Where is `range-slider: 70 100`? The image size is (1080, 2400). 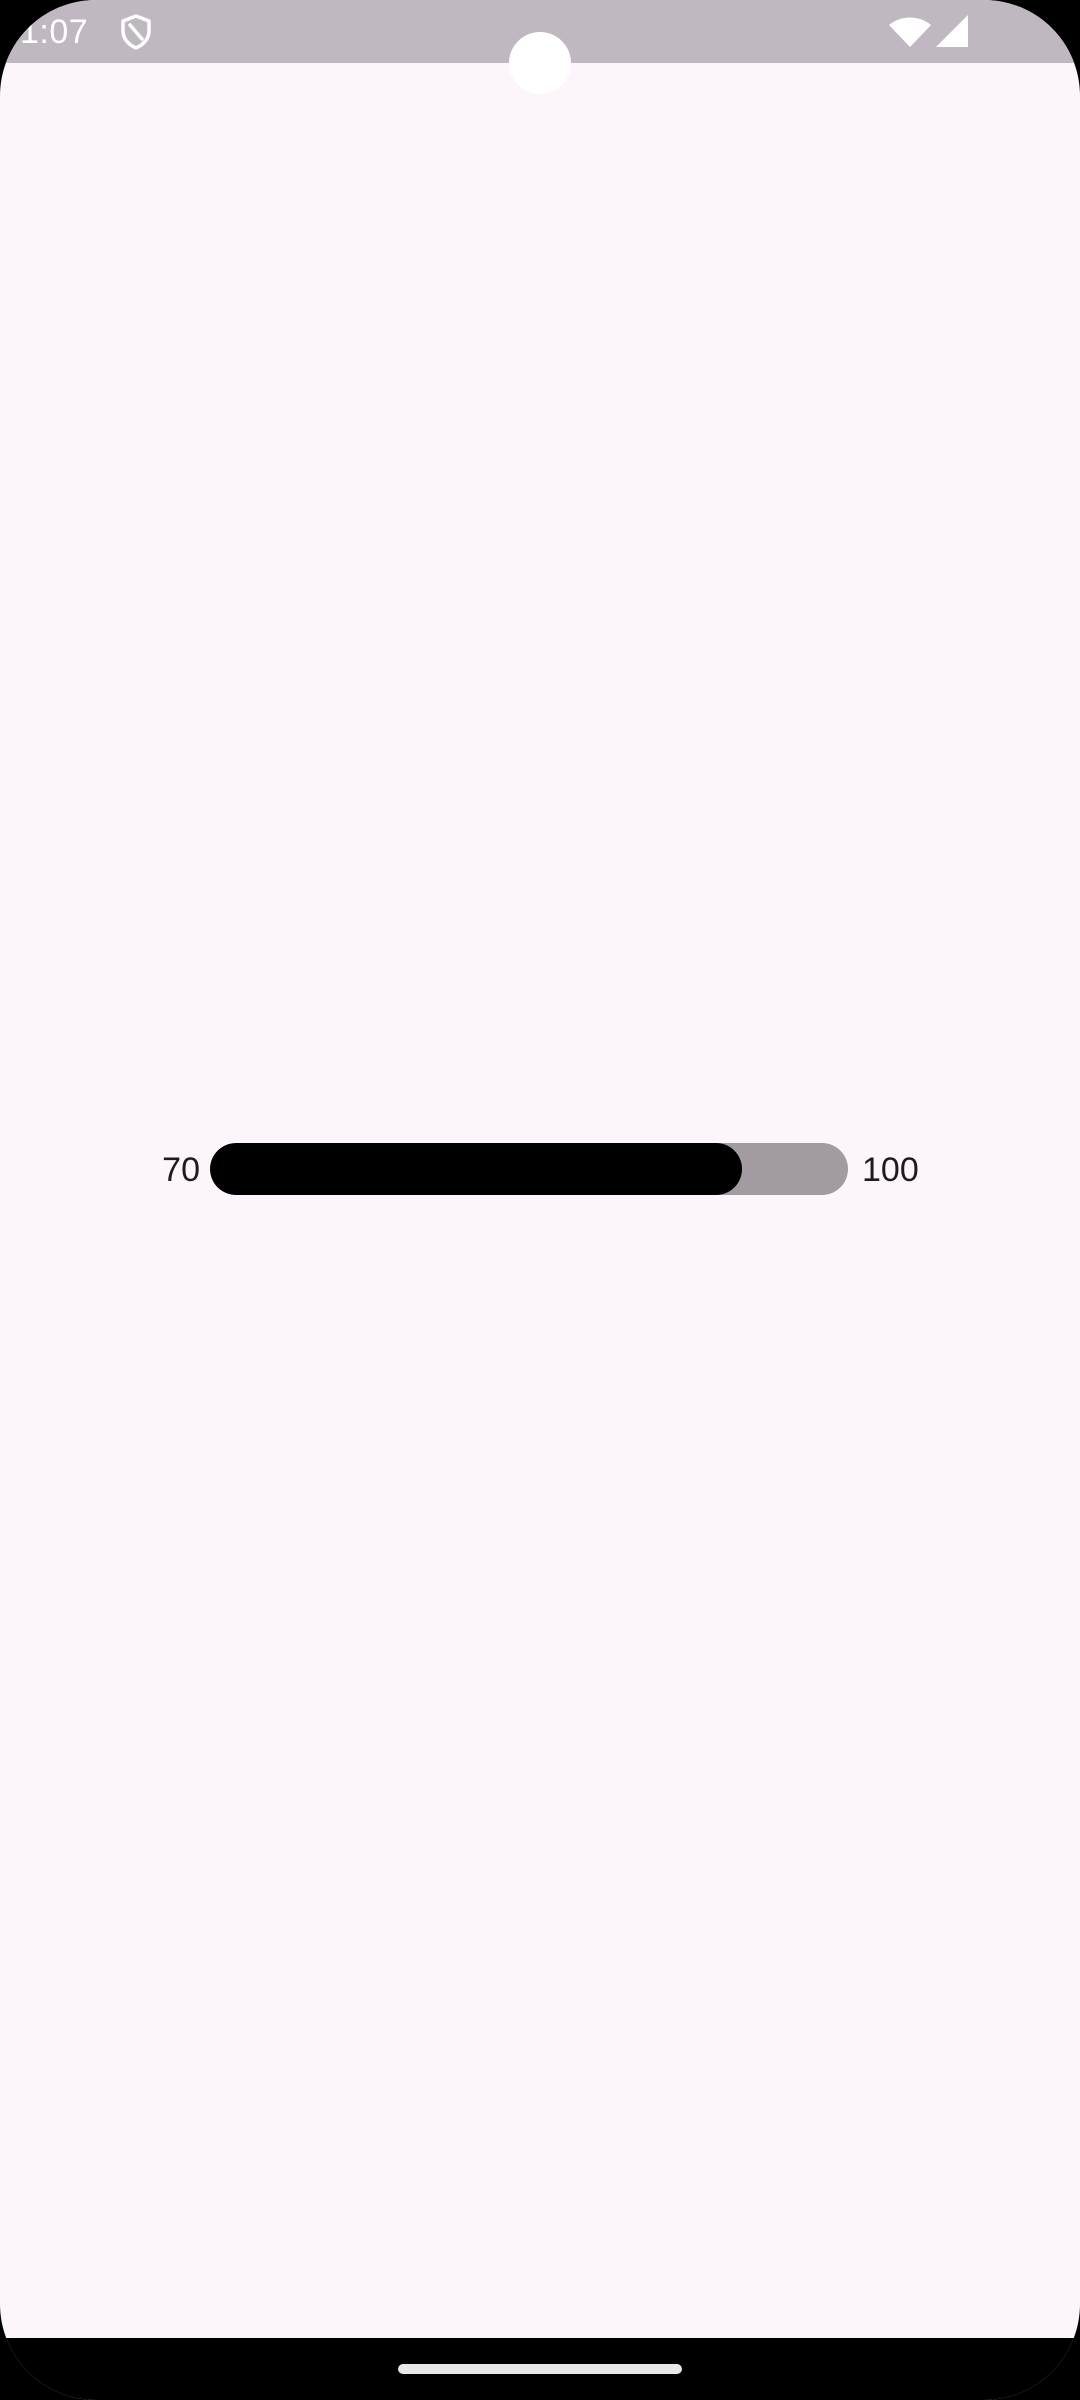 range-slider: 70 100 is located at coordinates (540, 1170).